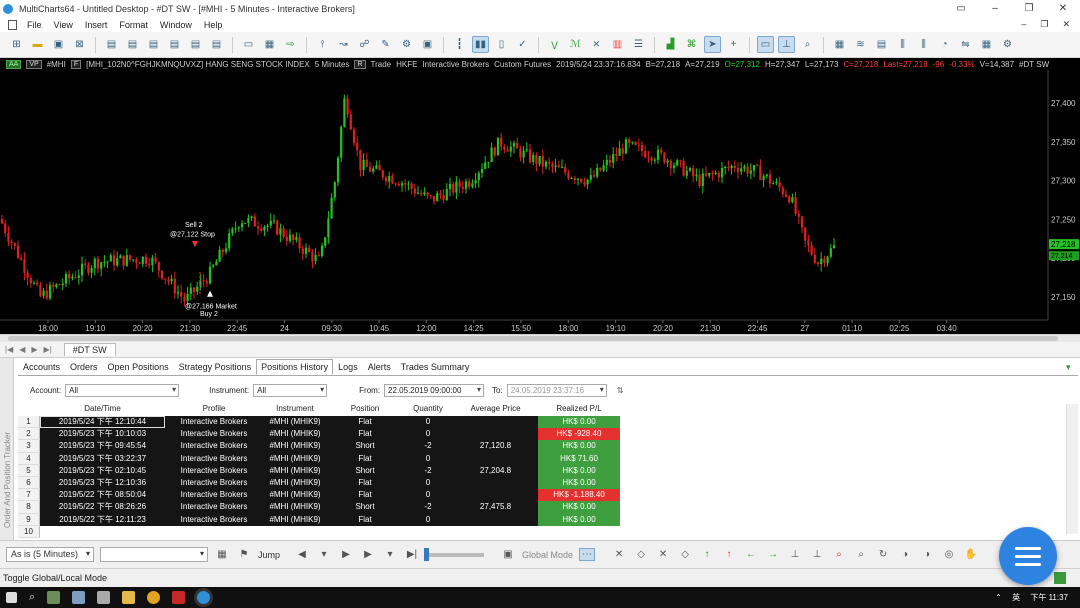 This screenshot has width=1080, height=608. Describe the element at coordinates (1016, 597) in the screenshot. I see `ime-indicator: 英` at that location.